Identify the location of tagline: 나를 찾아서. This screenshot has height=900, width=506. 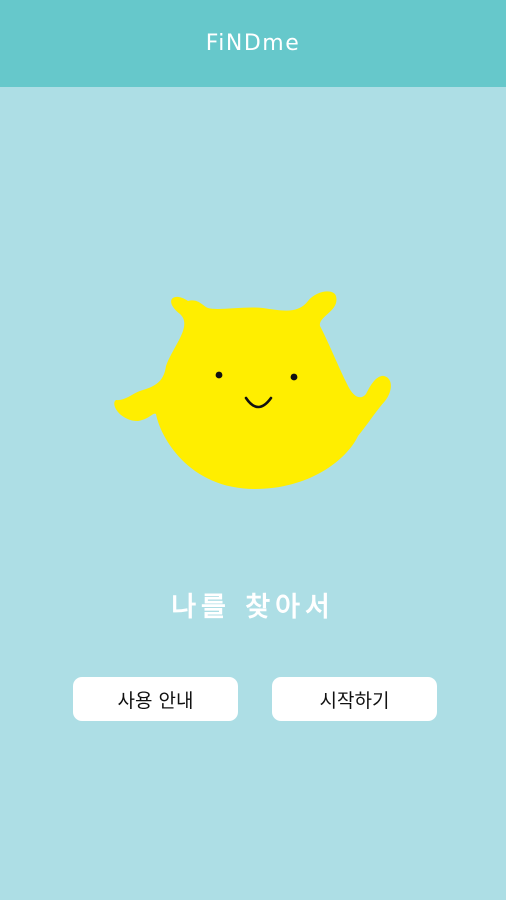
(253, 607).